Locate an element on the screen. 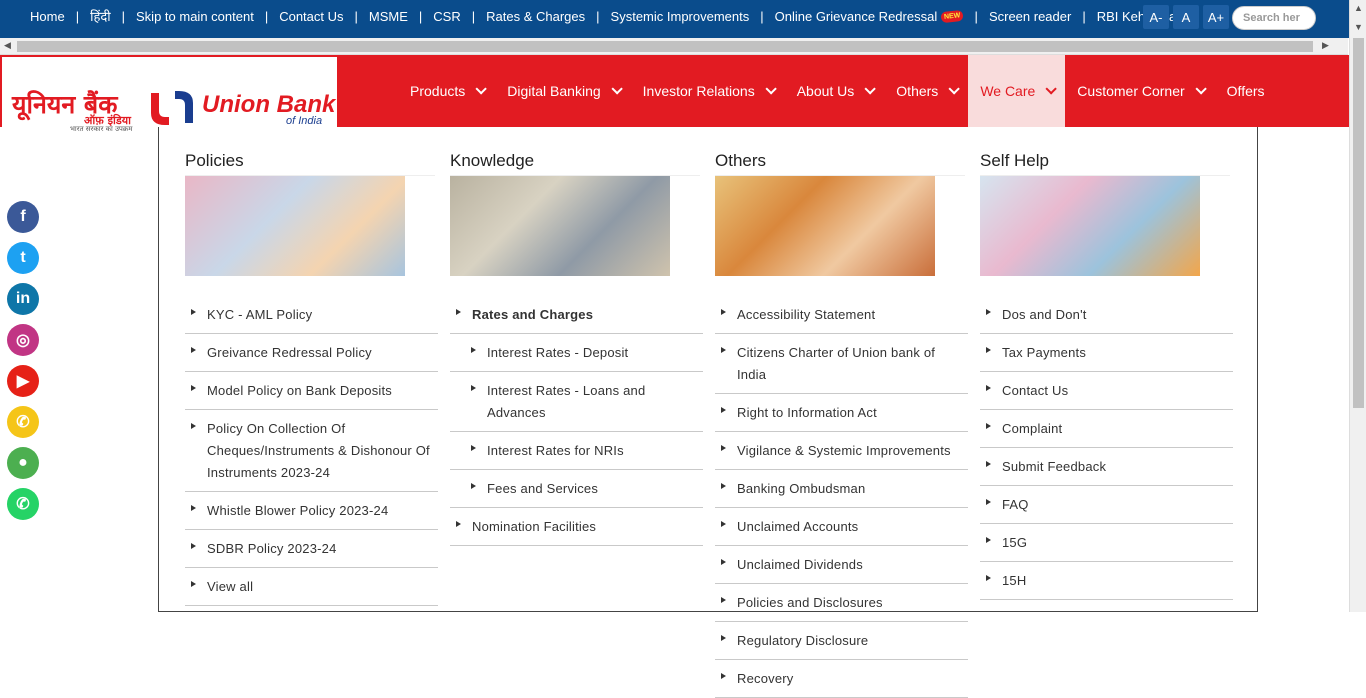  top-link-1: हिंदी is located at coordinates (100, 16).